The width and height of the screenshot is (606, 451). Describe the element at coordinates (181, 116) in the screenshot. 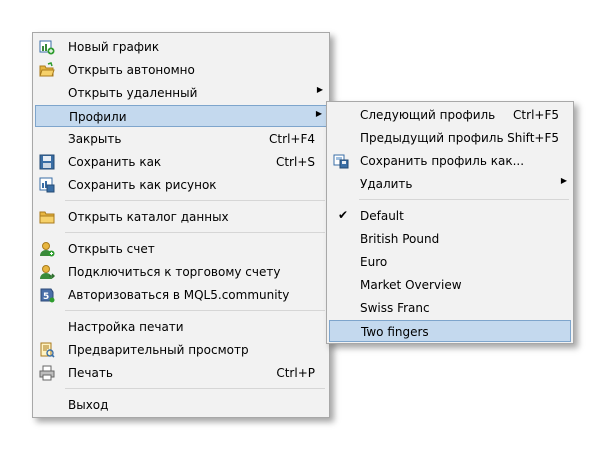

I see `menu-item-profiles: Профили ▶` at that location.